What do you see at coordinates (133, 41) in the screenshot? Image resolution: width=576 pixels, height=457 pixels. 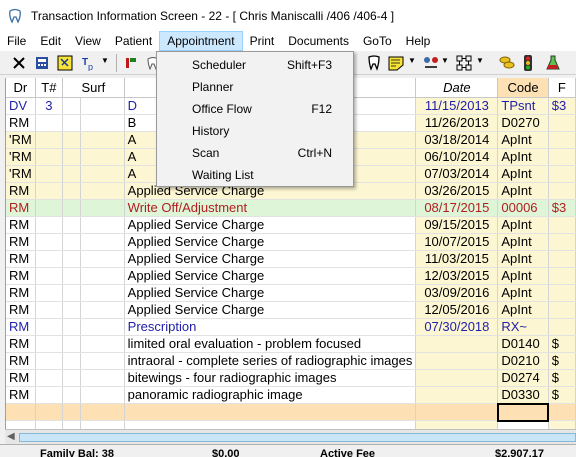 I see `menu-patient: Patient` at bounding box center [133, 41].